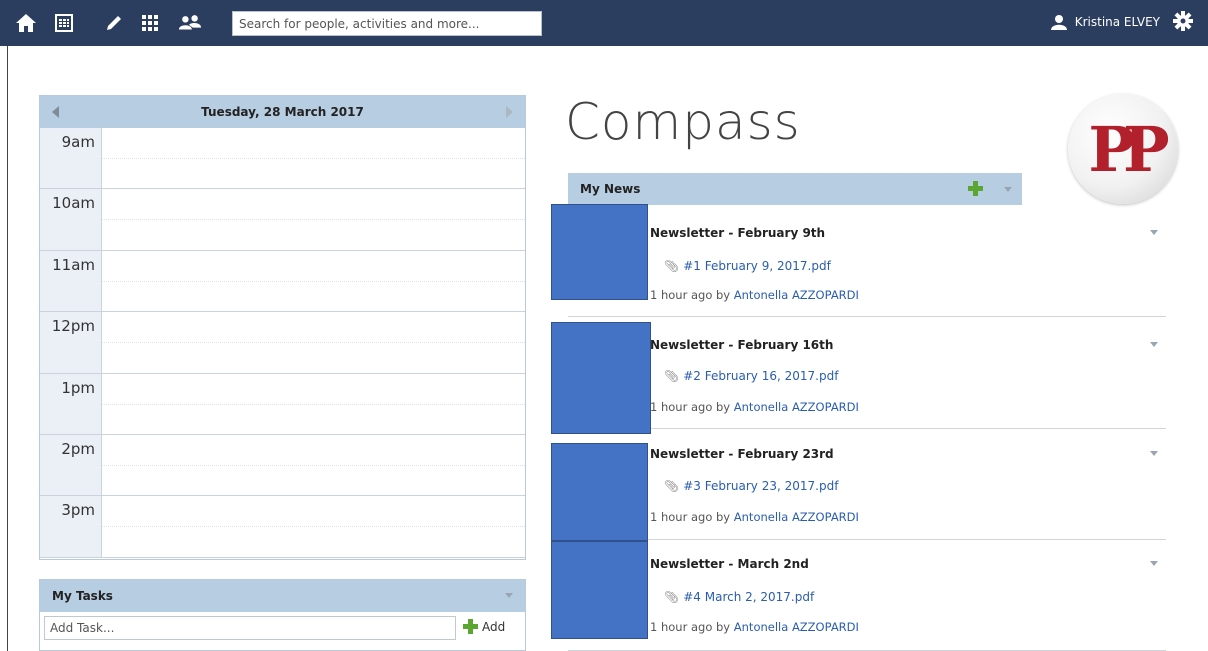 This screenshot has width=1208, height=651. Describe the element at coordinates (604, 23) in the screenshot. I see `top-navigation-bar: Kristina ELVEY` at that location.